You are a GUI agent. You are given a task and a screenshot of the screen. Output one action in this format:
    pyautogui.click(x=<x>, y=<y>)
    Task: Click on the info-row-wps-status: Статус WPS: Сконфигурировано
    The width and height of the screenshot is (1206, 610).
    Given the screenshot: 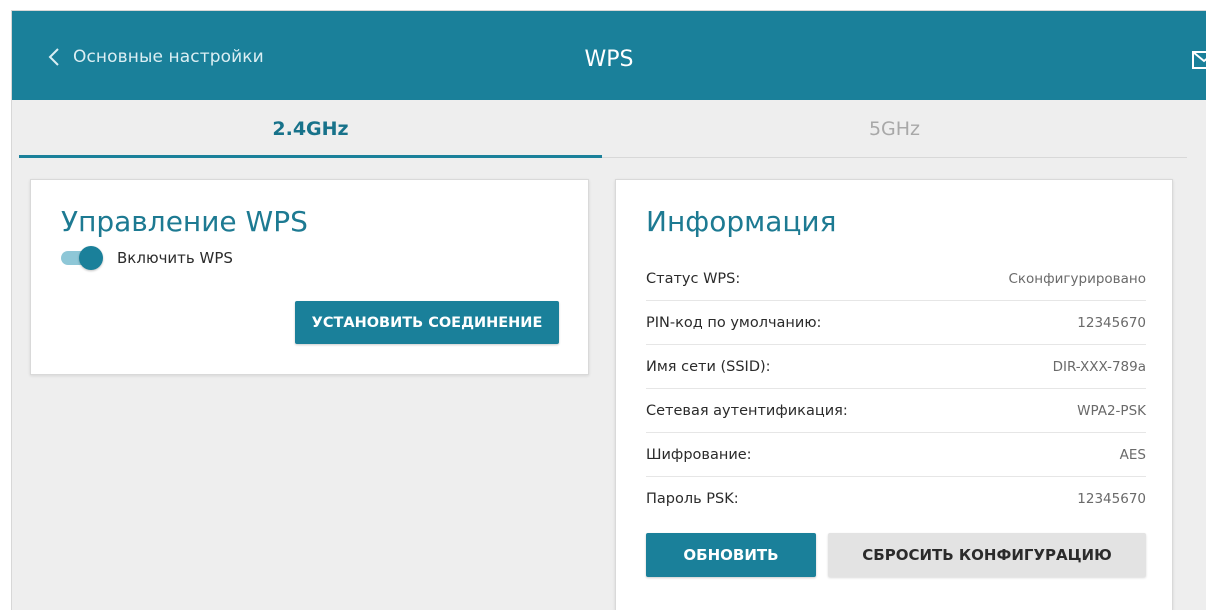 What is the action you would take?
    pyautogui.click(x=896, y=279)
    